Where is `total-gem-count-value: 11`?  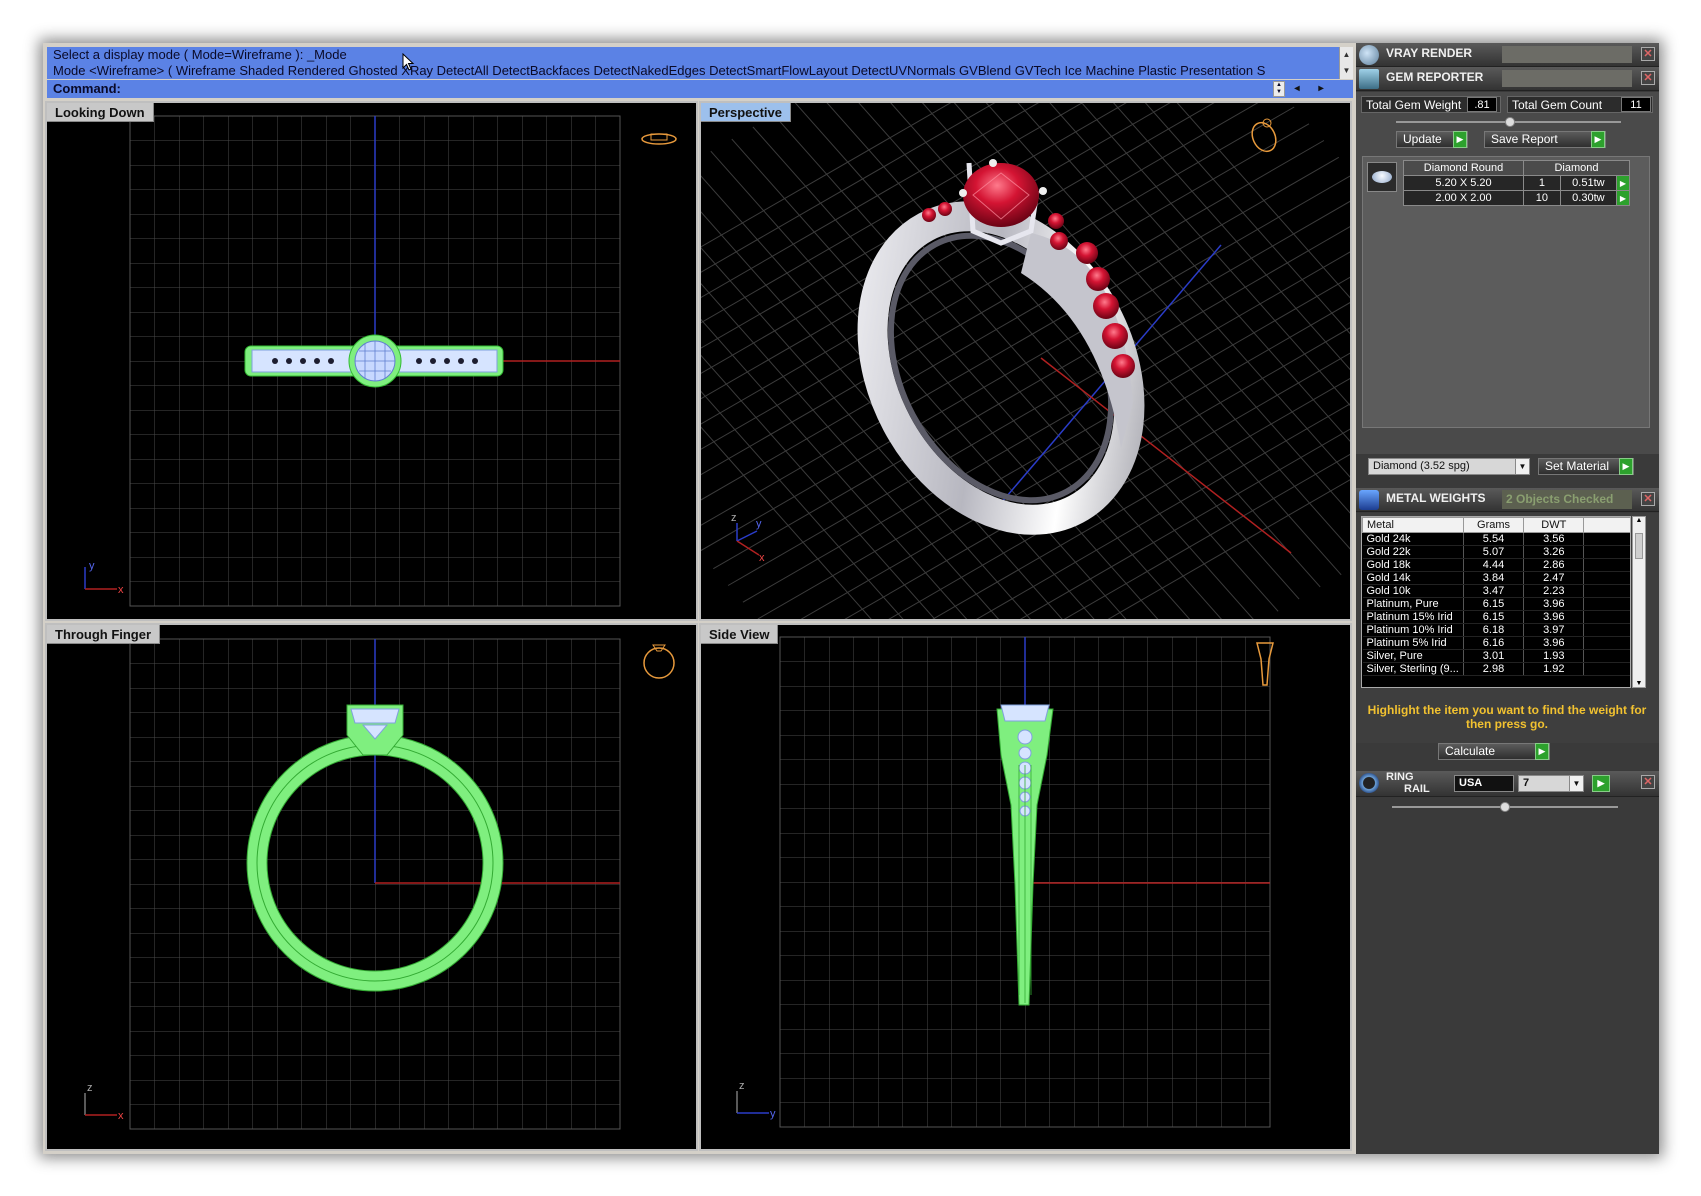
total-gem-count-value: 11 is located at coordinates (1636, 104).